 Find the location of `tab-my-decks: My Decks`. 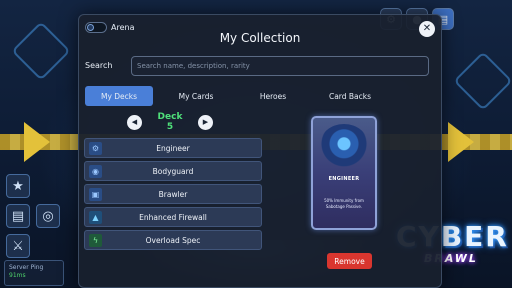

tab-my-decks: My Decks is located at coordinates (119, 96).